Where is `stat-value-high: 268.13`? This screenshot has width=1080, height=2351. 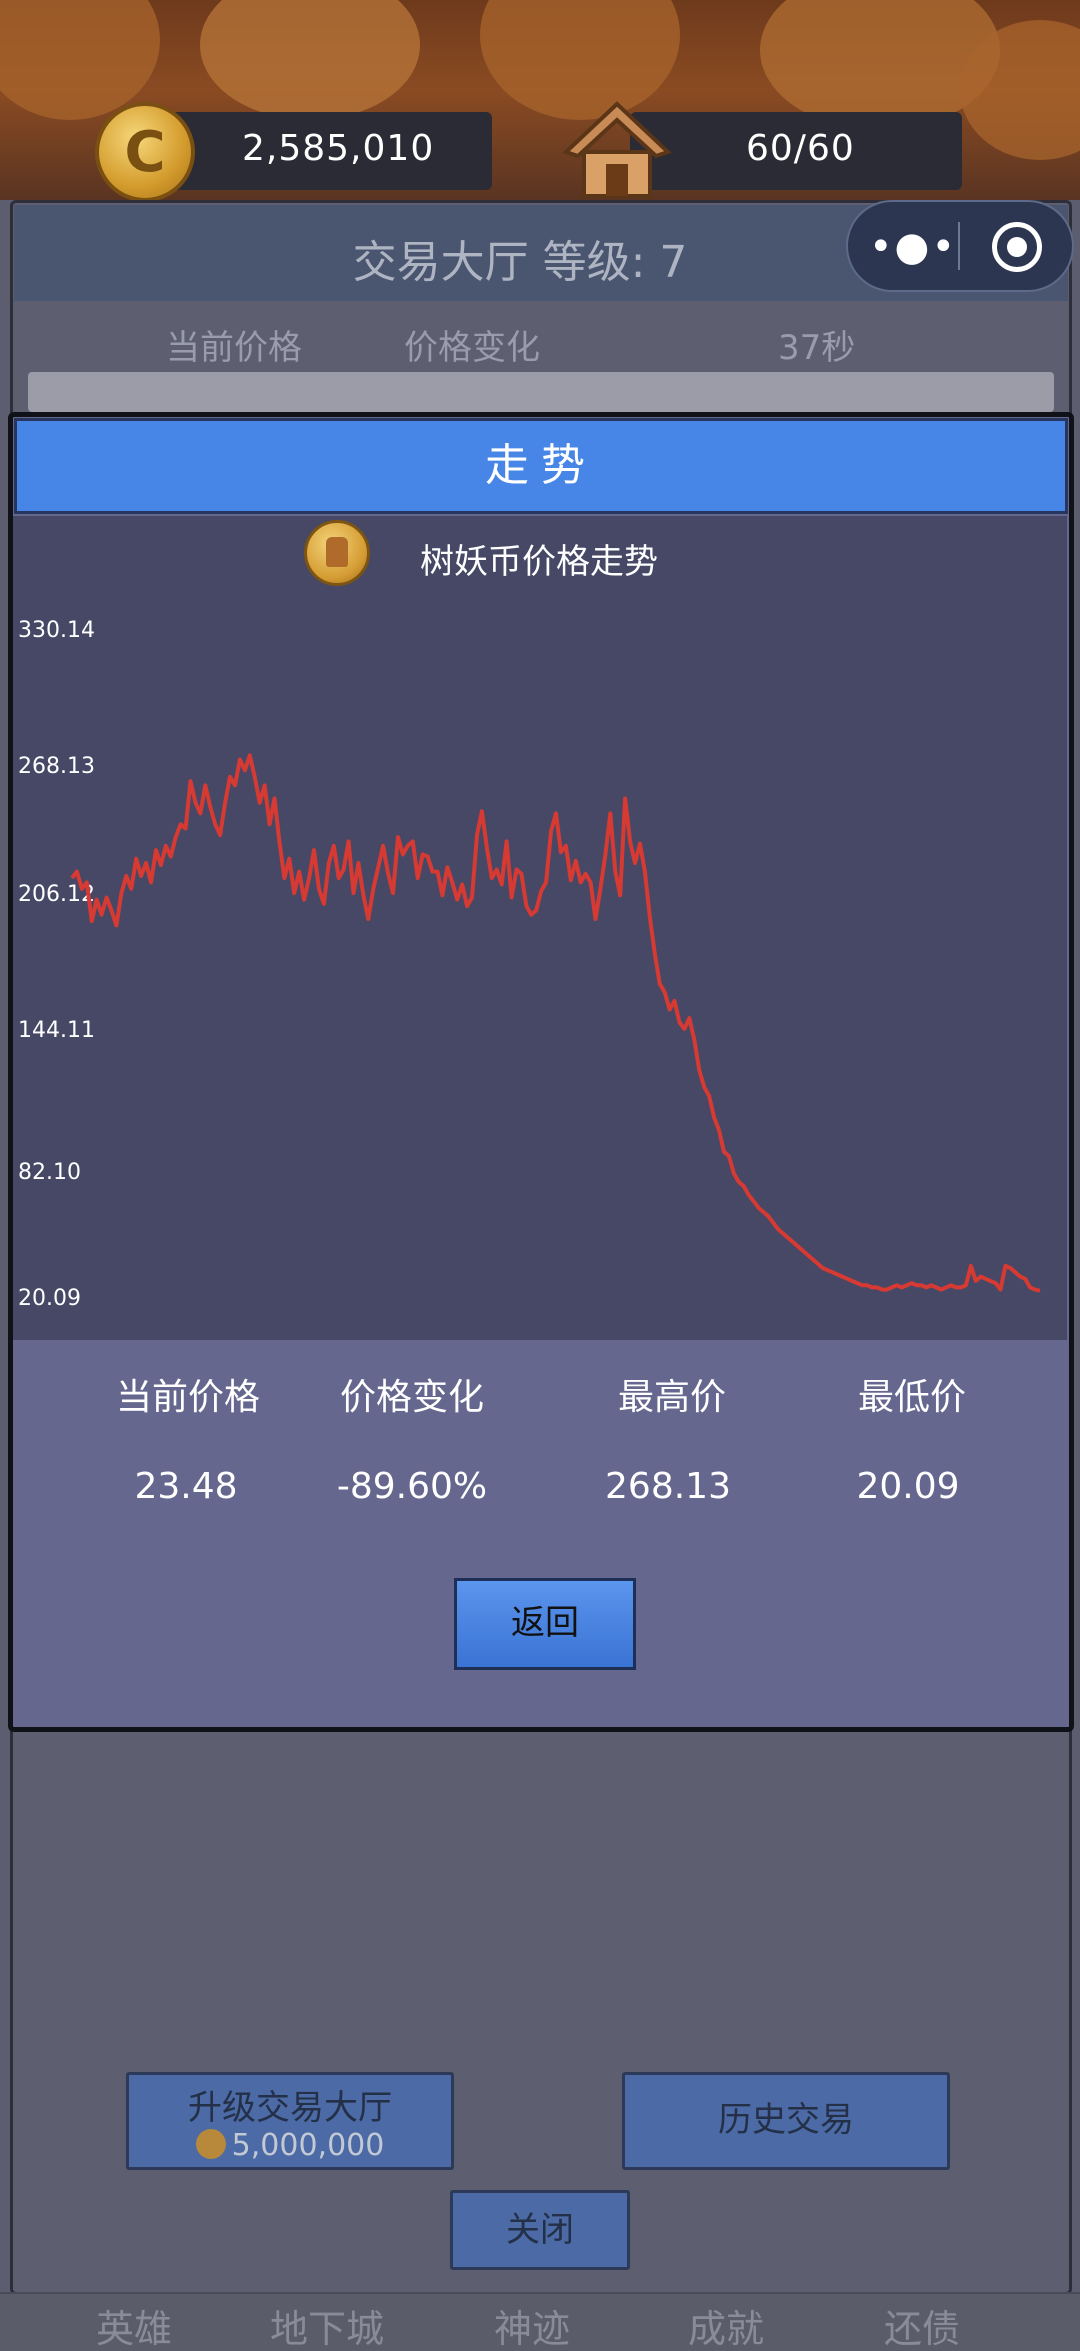
stat-value-high: 268.13 is located at coordinates (668, 1486).